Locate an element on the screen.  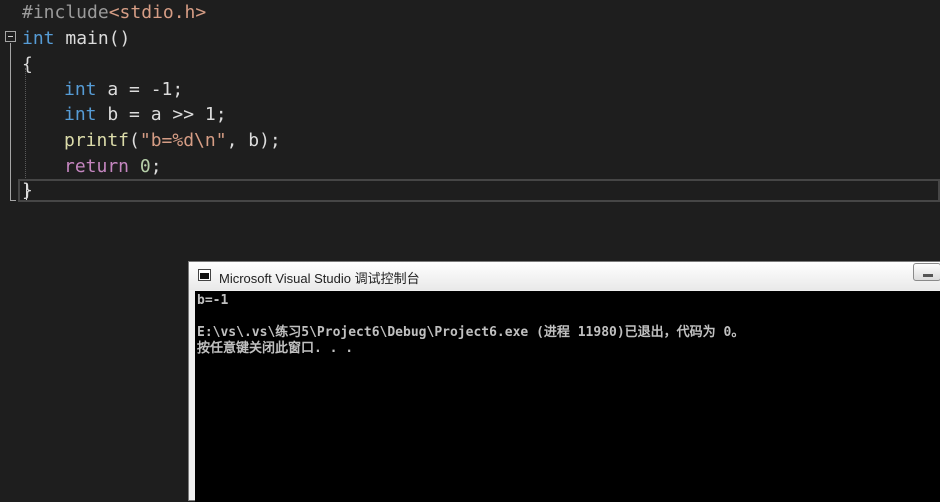
return-value: 0 is located at coordinates (145, 166).